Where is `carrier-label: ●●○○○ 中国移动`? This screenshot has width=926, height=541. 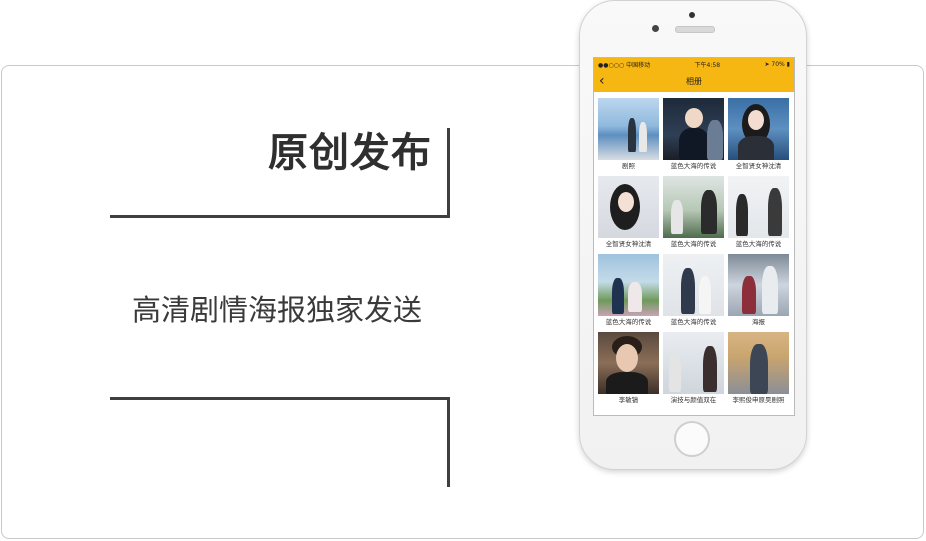 carrier-label: ●●○○○ 中国移动 is located at coordinates (624, 65).